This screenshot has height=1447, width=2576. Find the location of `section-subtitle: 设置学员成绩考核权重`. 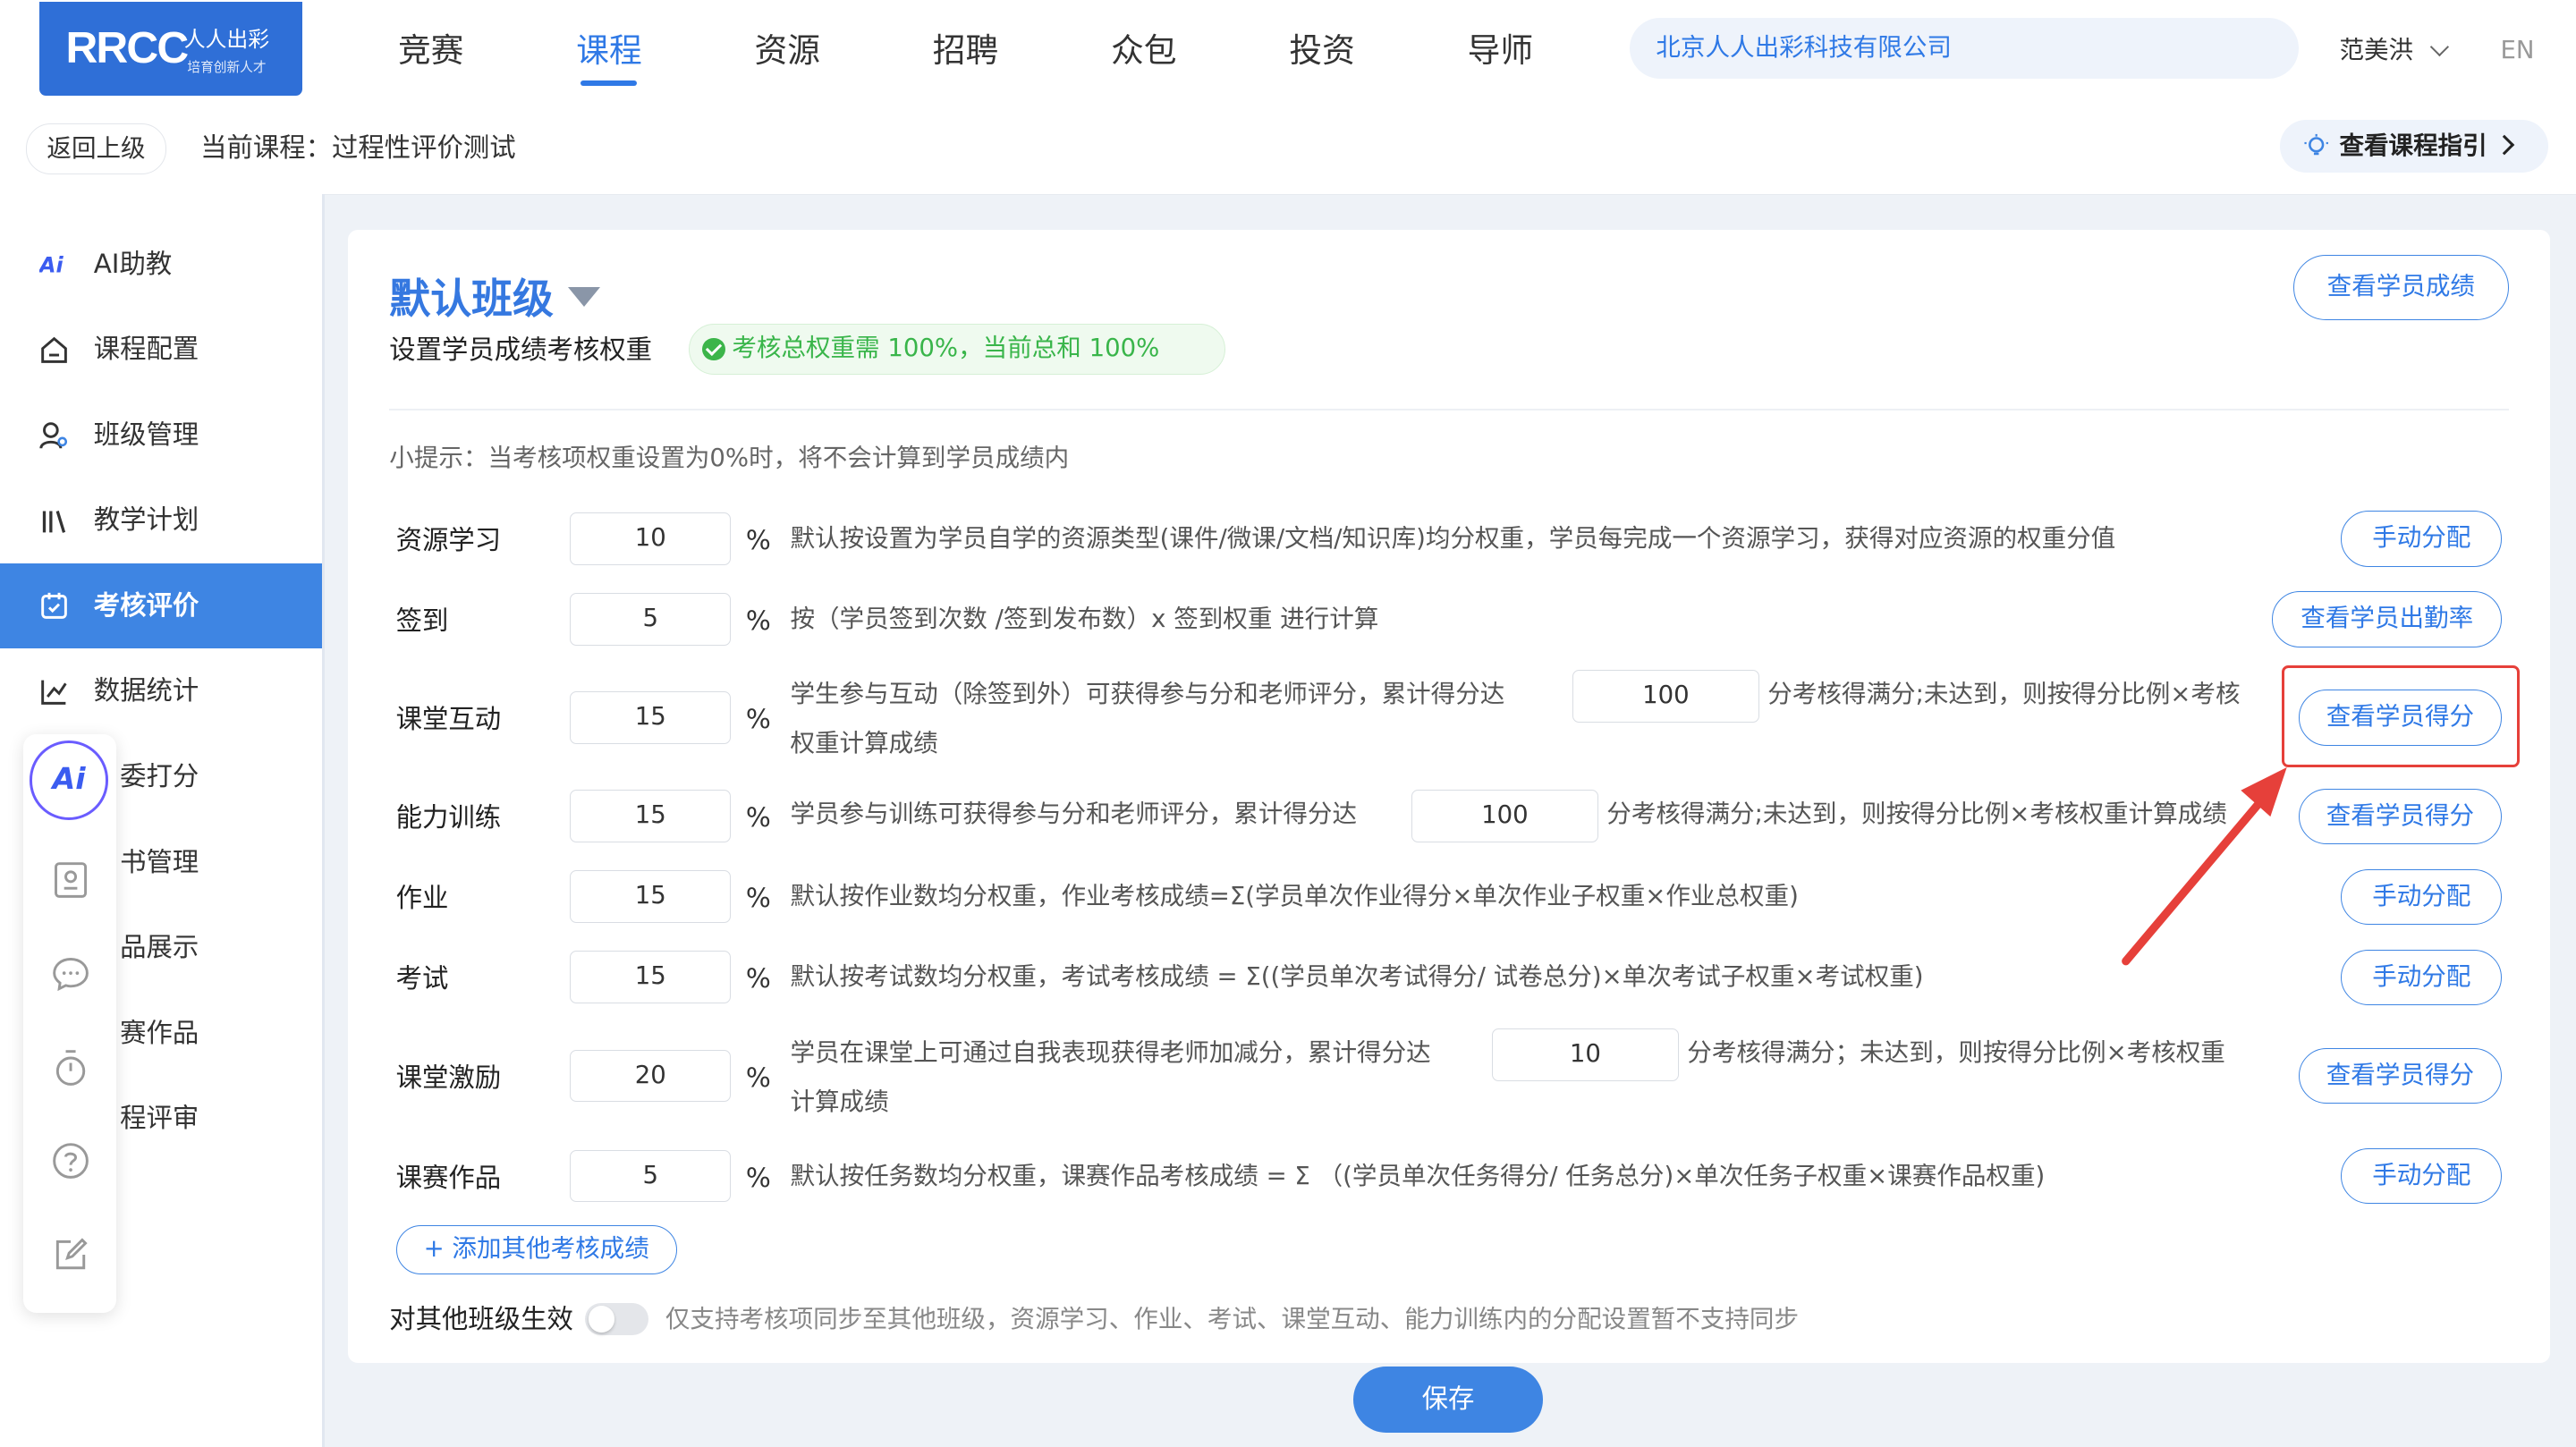

section-subtitle: 设置学员成绩考核权重 is located at coordinates (521, 349).